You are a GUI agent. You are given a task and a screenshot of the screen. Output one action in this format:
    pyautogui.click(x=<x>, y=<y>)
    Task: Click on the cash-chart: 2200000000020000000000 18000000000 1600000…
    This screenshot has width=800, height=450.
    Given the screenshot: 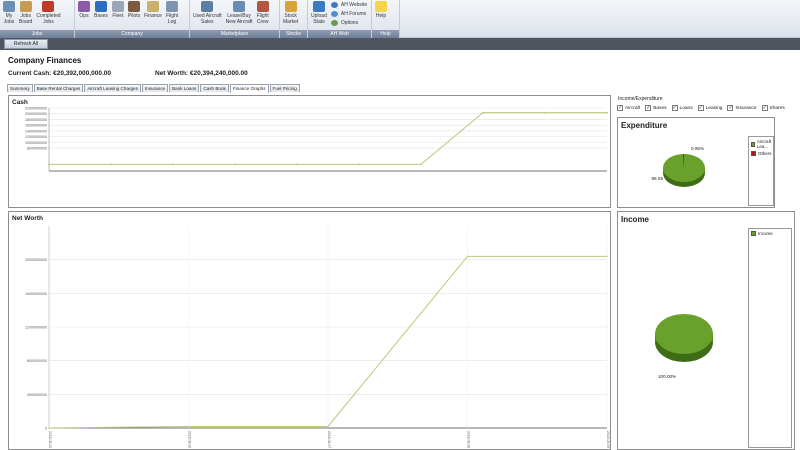 What is the action you would take?
    pyautogui.click(x=316, y=139)
    